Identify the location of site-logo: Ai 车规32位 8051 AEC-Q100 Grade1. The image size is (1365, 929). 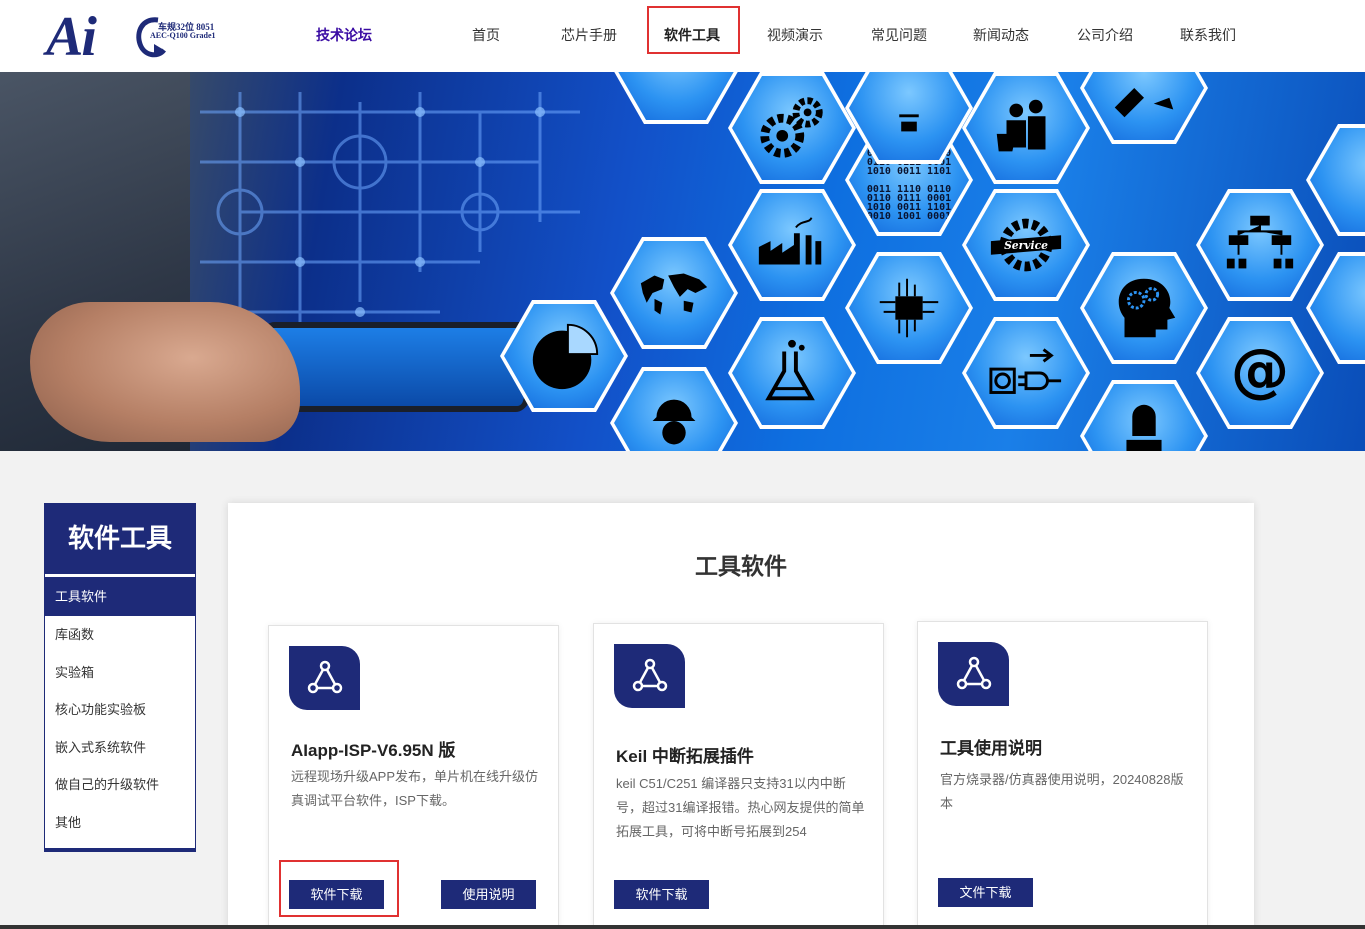
(141, 37).